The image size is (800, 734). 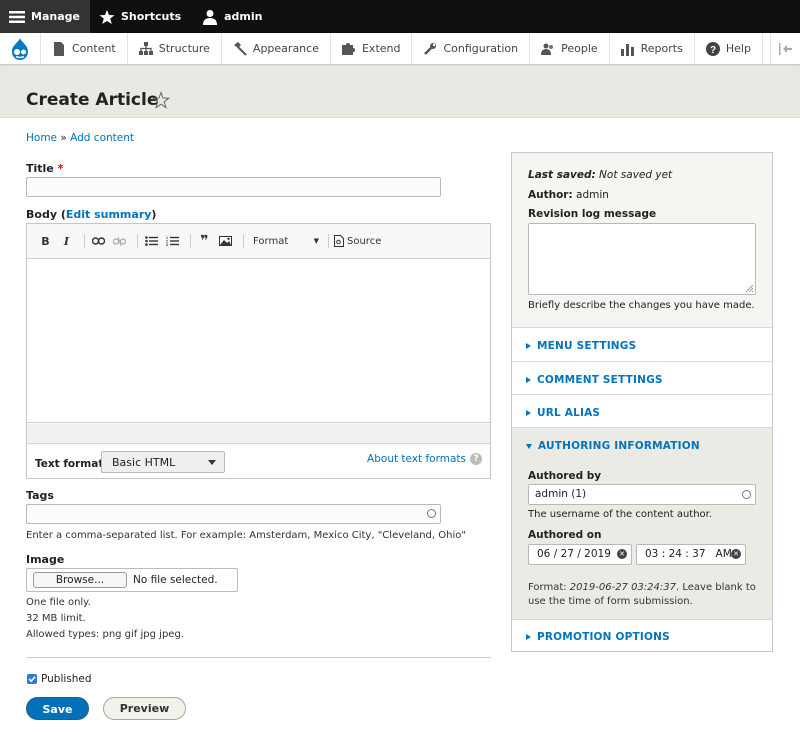 What do you see at coordinates (20, 48) in the screenshot?
I see `drupal-logo-icon` at bounding box center [20, 48].